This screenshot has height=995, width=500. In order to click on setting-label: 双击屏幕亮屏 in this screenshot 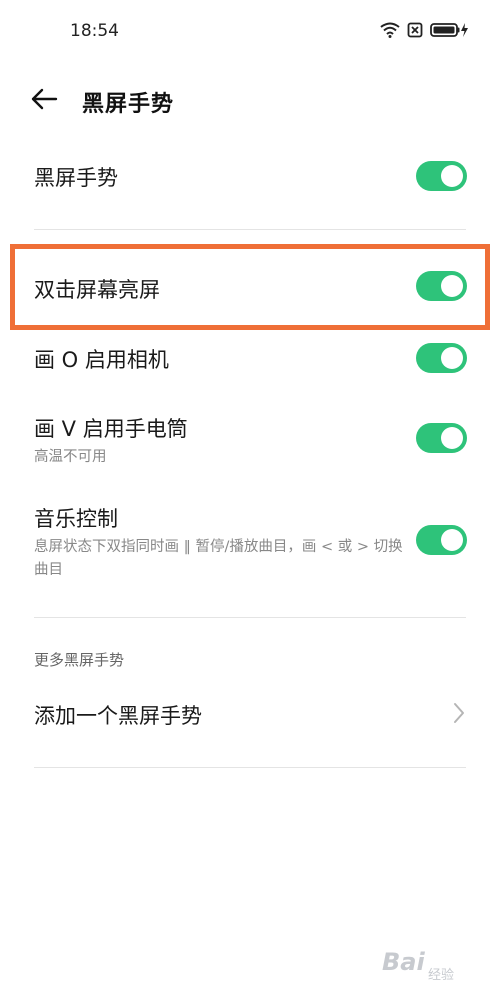, I will do `click(97, 290)`.